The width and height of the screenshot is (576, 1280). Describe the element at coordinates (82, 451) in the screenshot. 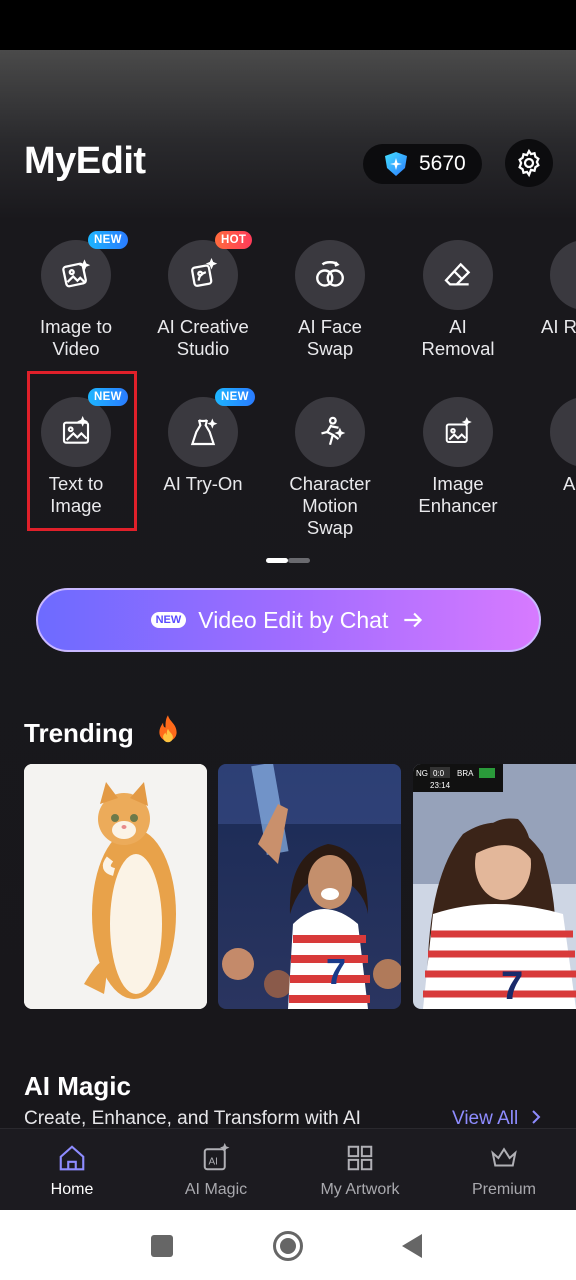

I see `selection-highlight` at that location.